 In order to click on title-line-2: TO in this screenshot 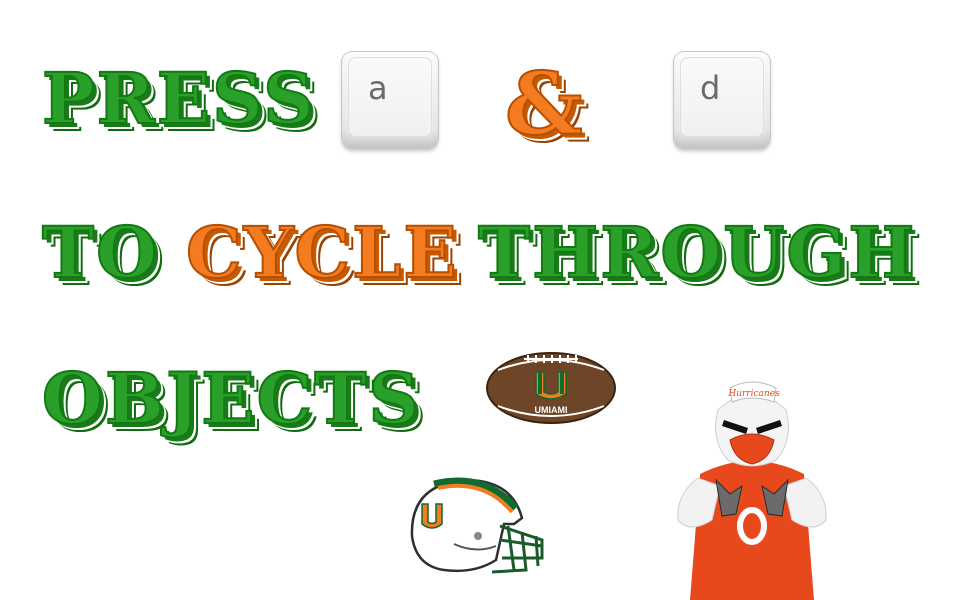, I will do `click(100, 252)`.